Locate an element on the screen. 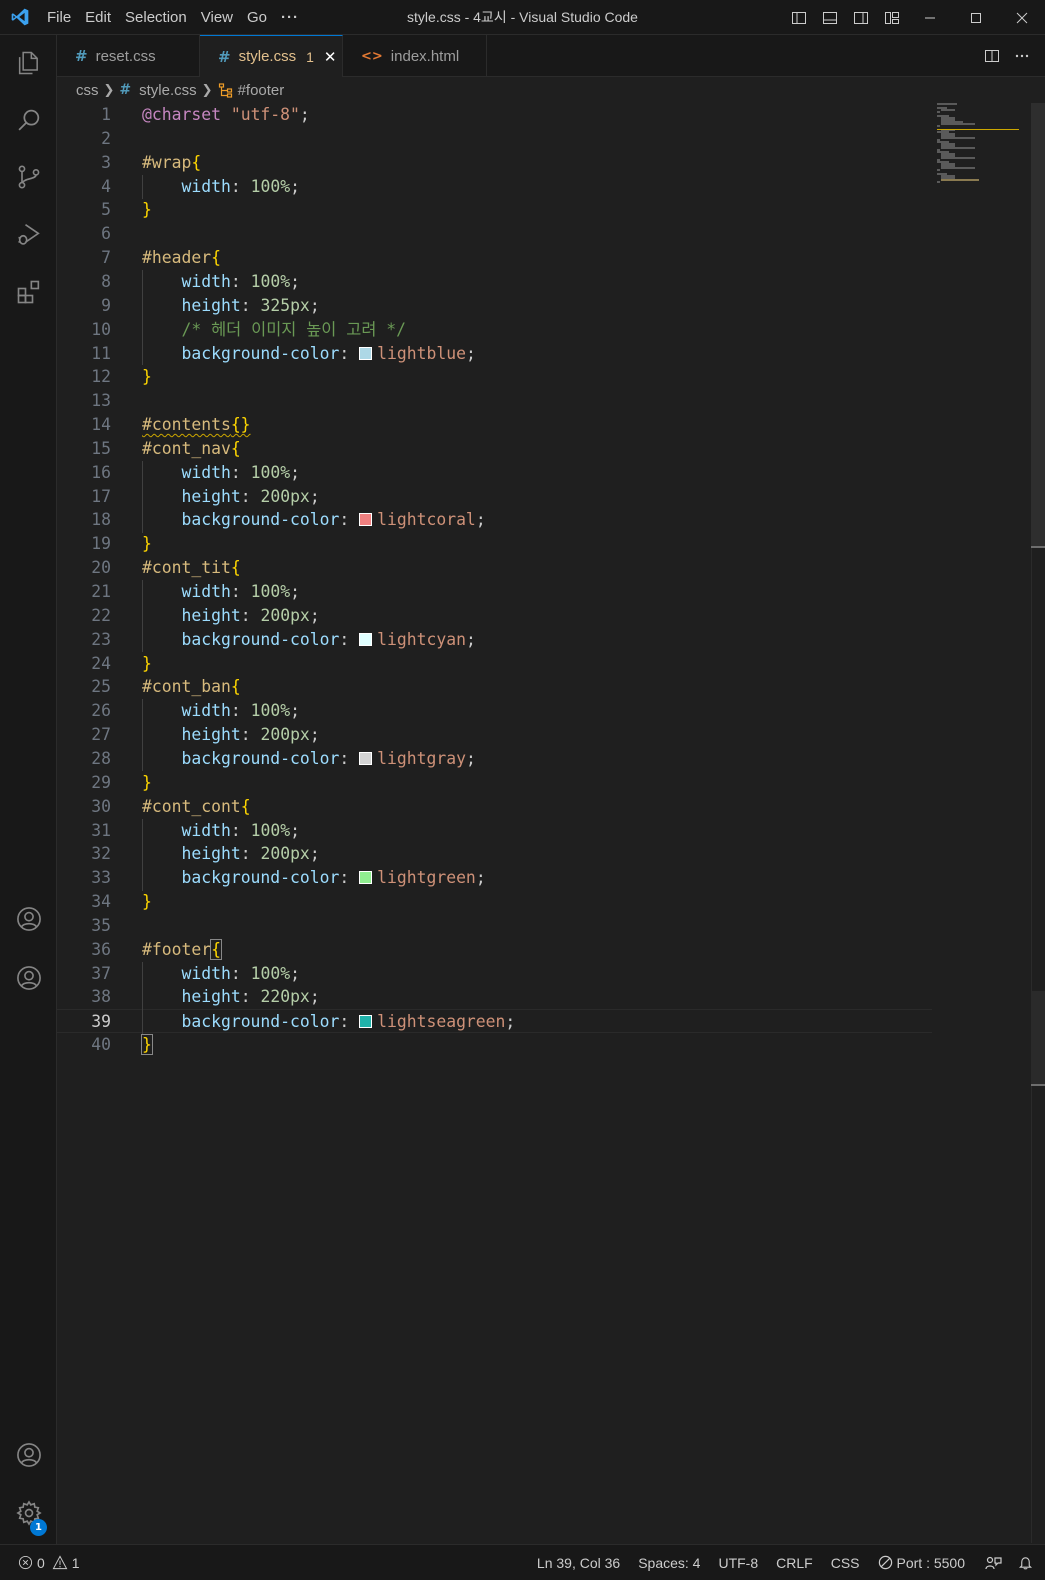 This screenshot has width=1045, height=1580. source-control-icon is located at coordinates (28, 177).